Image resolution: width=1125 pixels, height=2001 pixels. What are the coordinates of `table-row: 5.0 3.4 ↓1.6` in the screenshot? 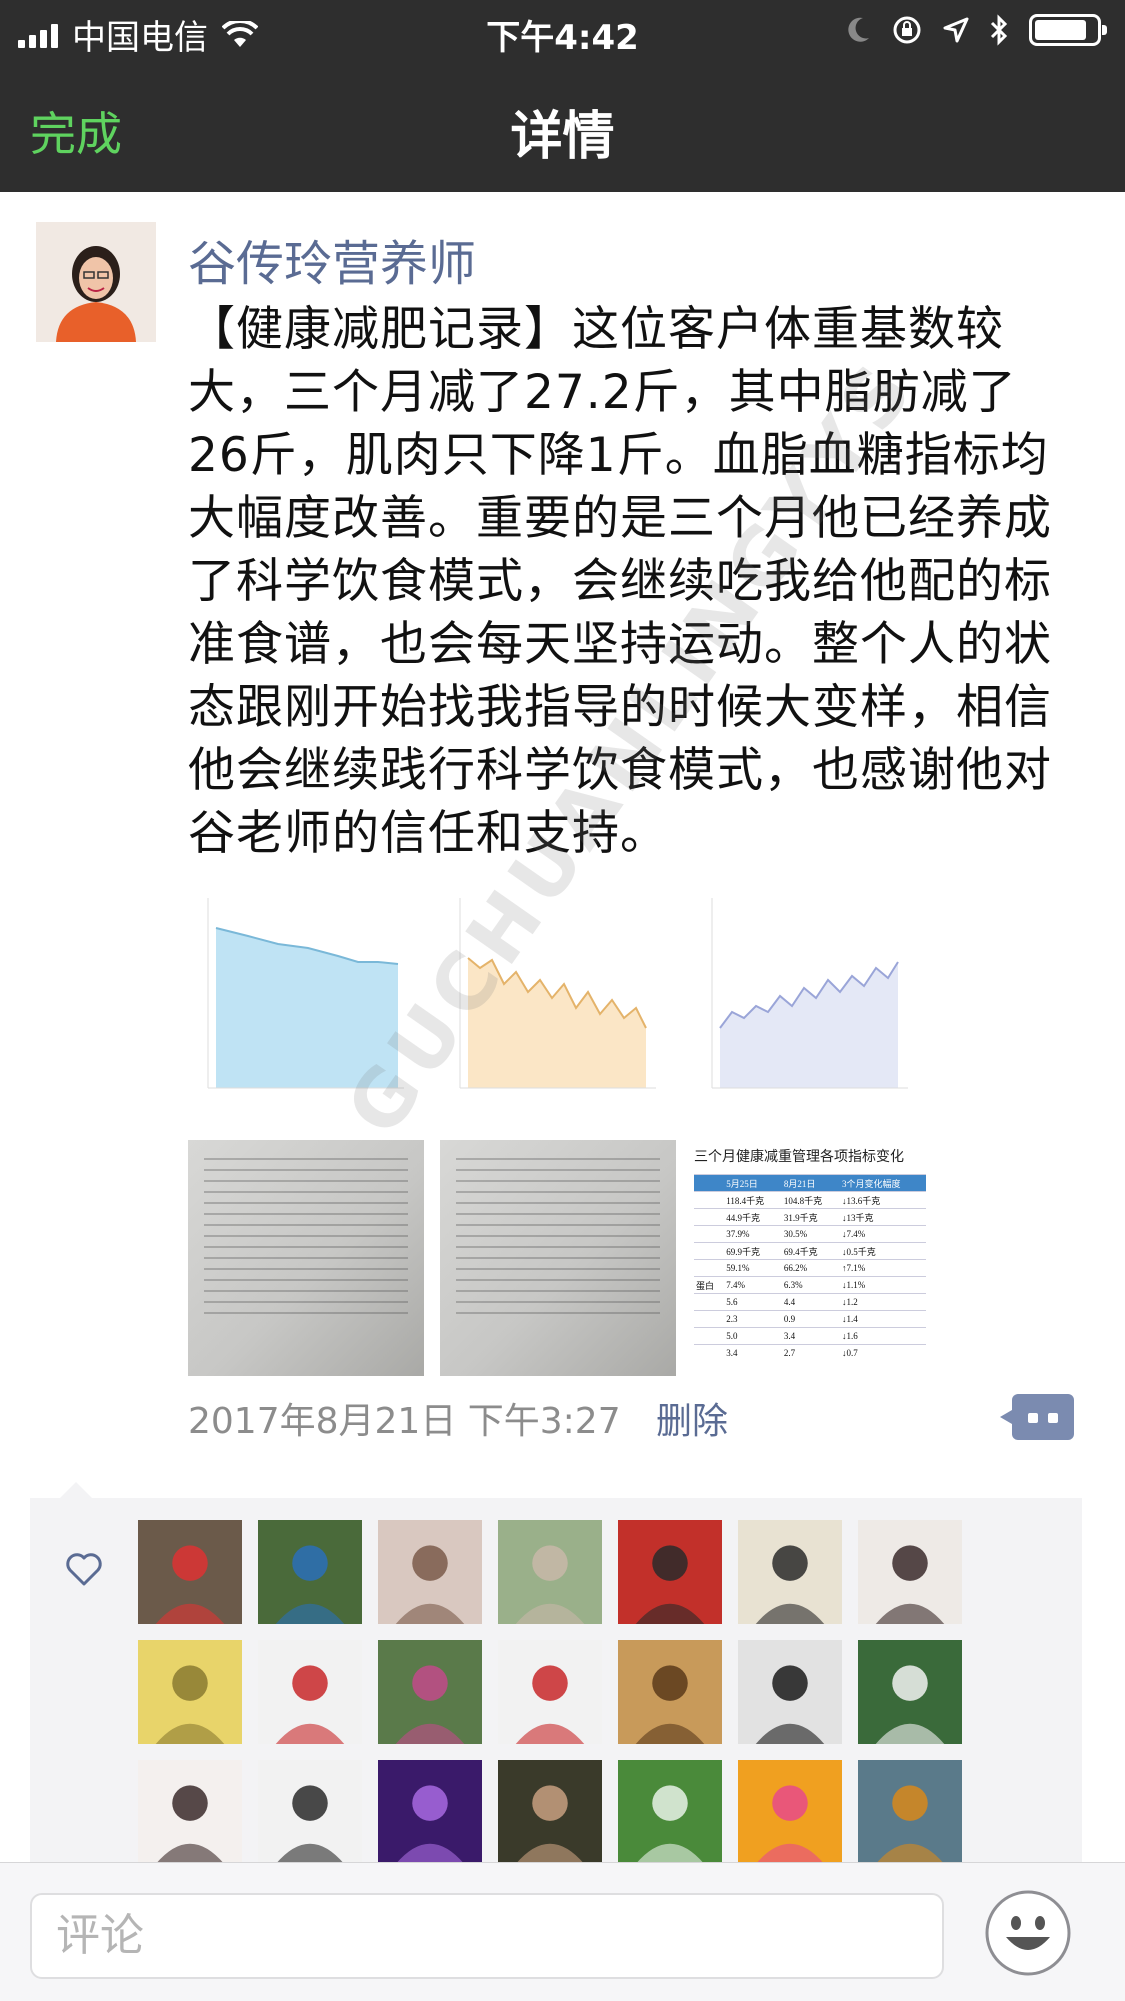 It's located at (810, 1336).